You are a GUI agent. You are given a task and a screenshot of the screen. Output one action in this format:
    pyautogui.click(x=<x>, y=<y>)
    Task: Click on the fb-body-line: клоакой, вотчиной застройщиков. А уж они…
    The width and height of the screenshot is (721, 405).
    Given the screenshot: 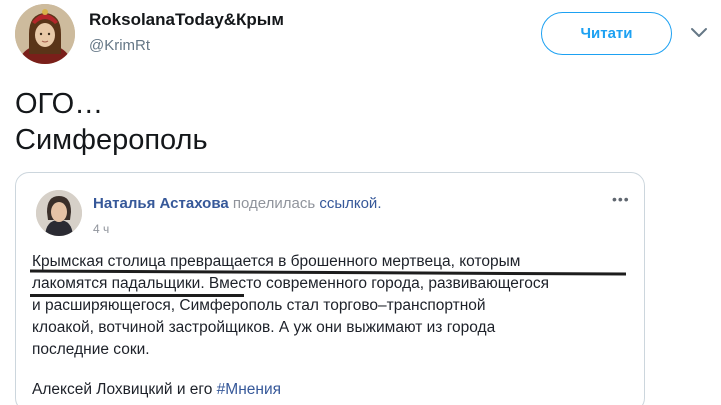 What is the action you would take?
    pyautogui.click(x=264, y=327)
    